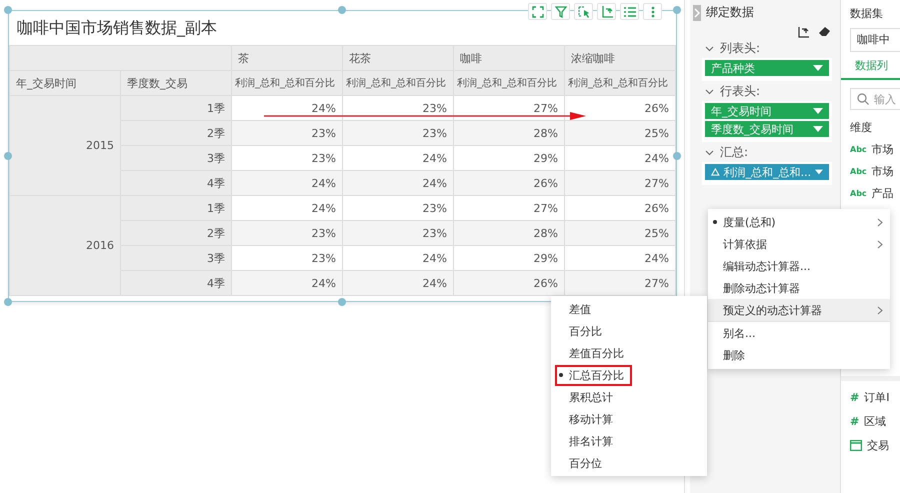  I want to click on section-label: 行表头:, so click(740, 91).